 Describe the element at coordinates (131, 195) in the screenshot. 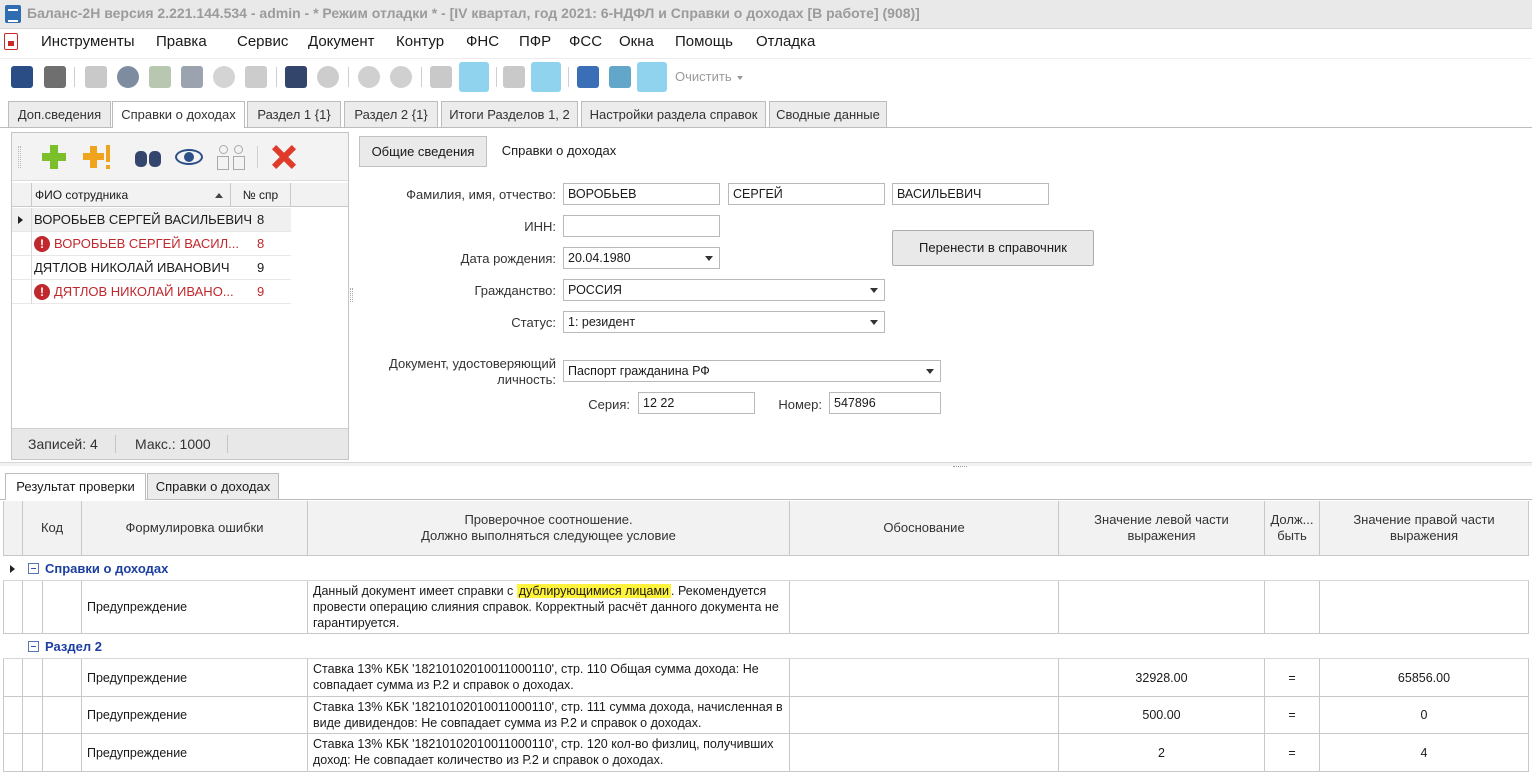

I see `column-header-fio: ФИО сотрудника` at that location.